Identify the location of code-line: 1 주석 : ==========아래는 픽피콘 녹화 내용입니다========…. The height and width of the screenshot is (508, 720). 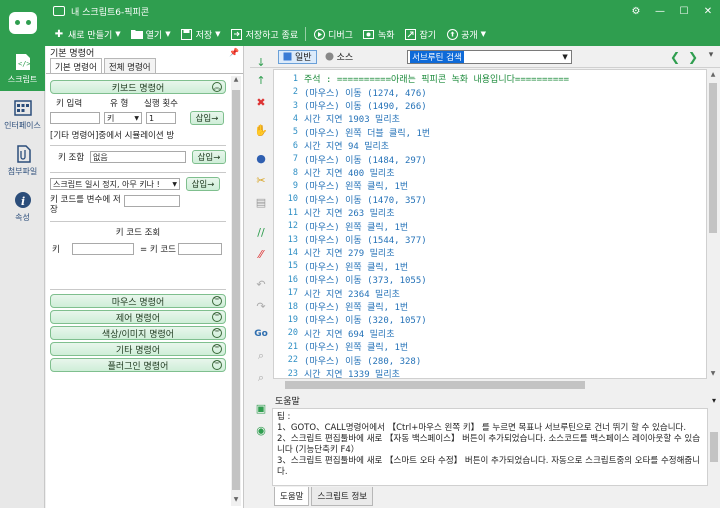
(490, 79).